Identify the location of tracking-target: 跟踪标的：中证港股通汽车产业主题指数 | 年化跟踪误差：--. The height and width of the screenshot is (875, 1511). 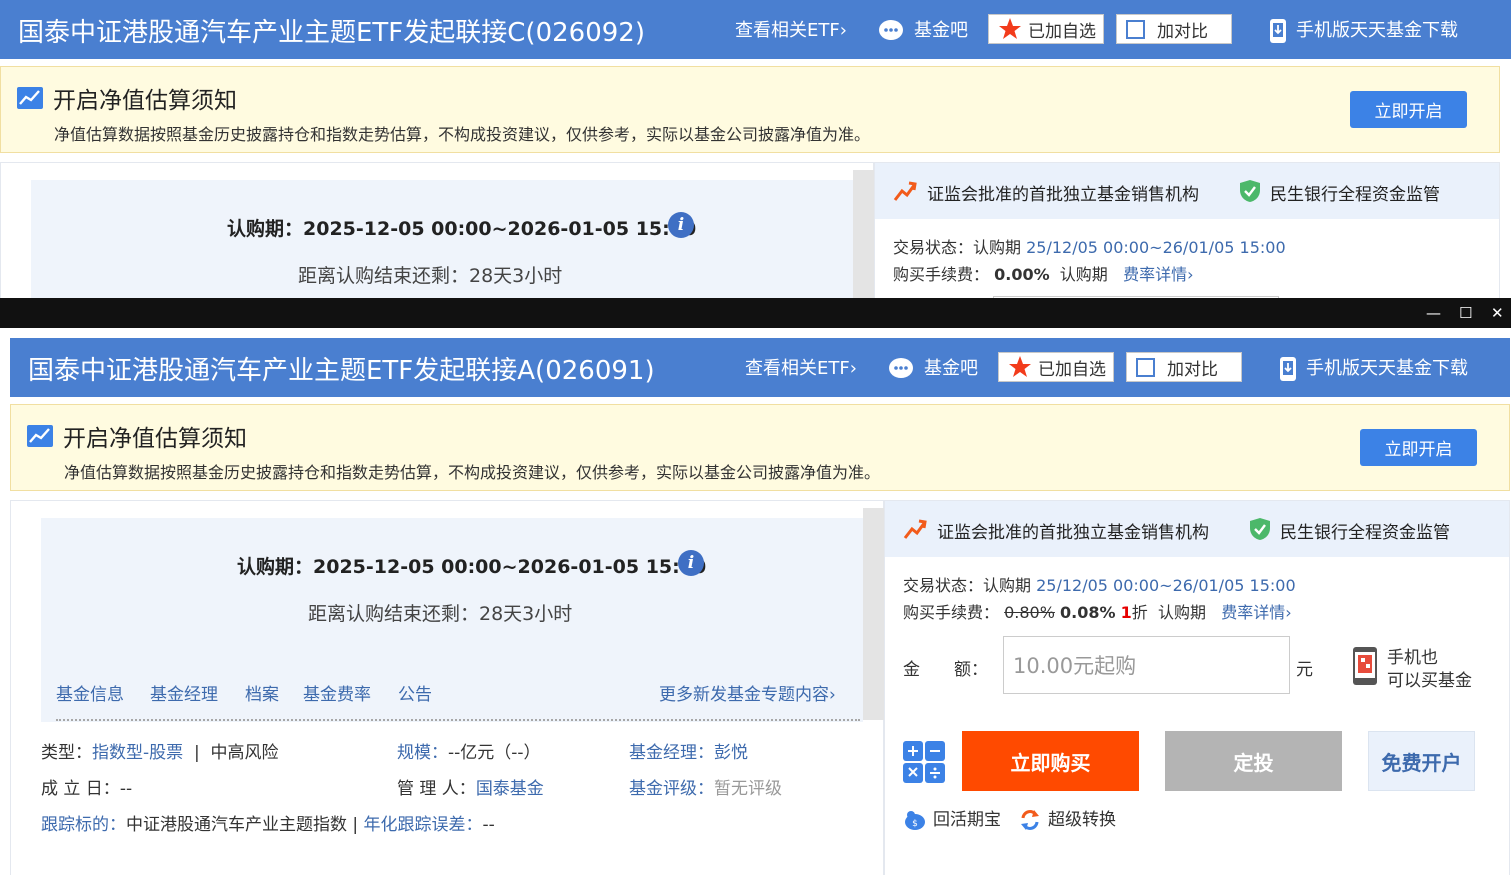
(268, 825).